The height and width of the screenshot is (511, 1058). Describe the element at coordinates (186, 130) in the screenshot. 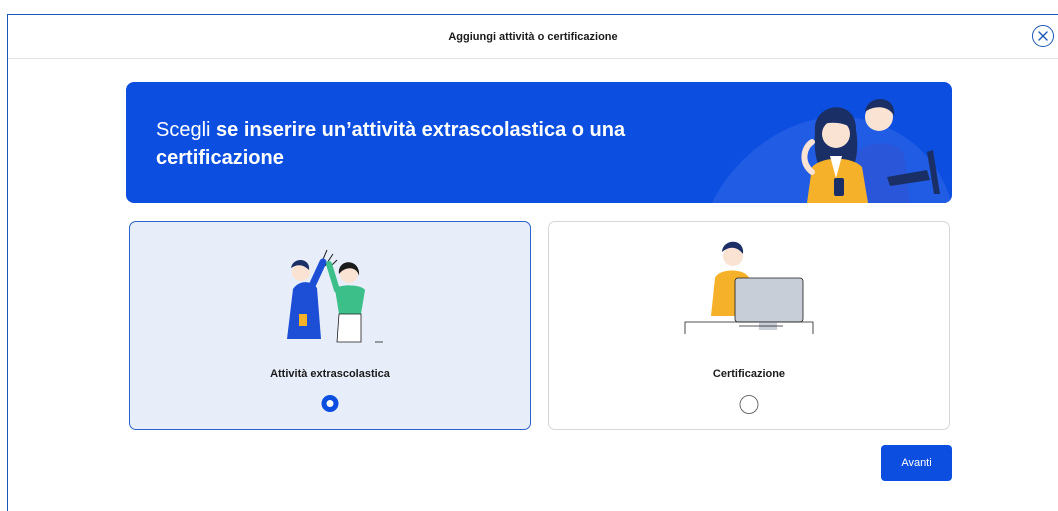

I see `banner-text-regular: Scegli` at that location.